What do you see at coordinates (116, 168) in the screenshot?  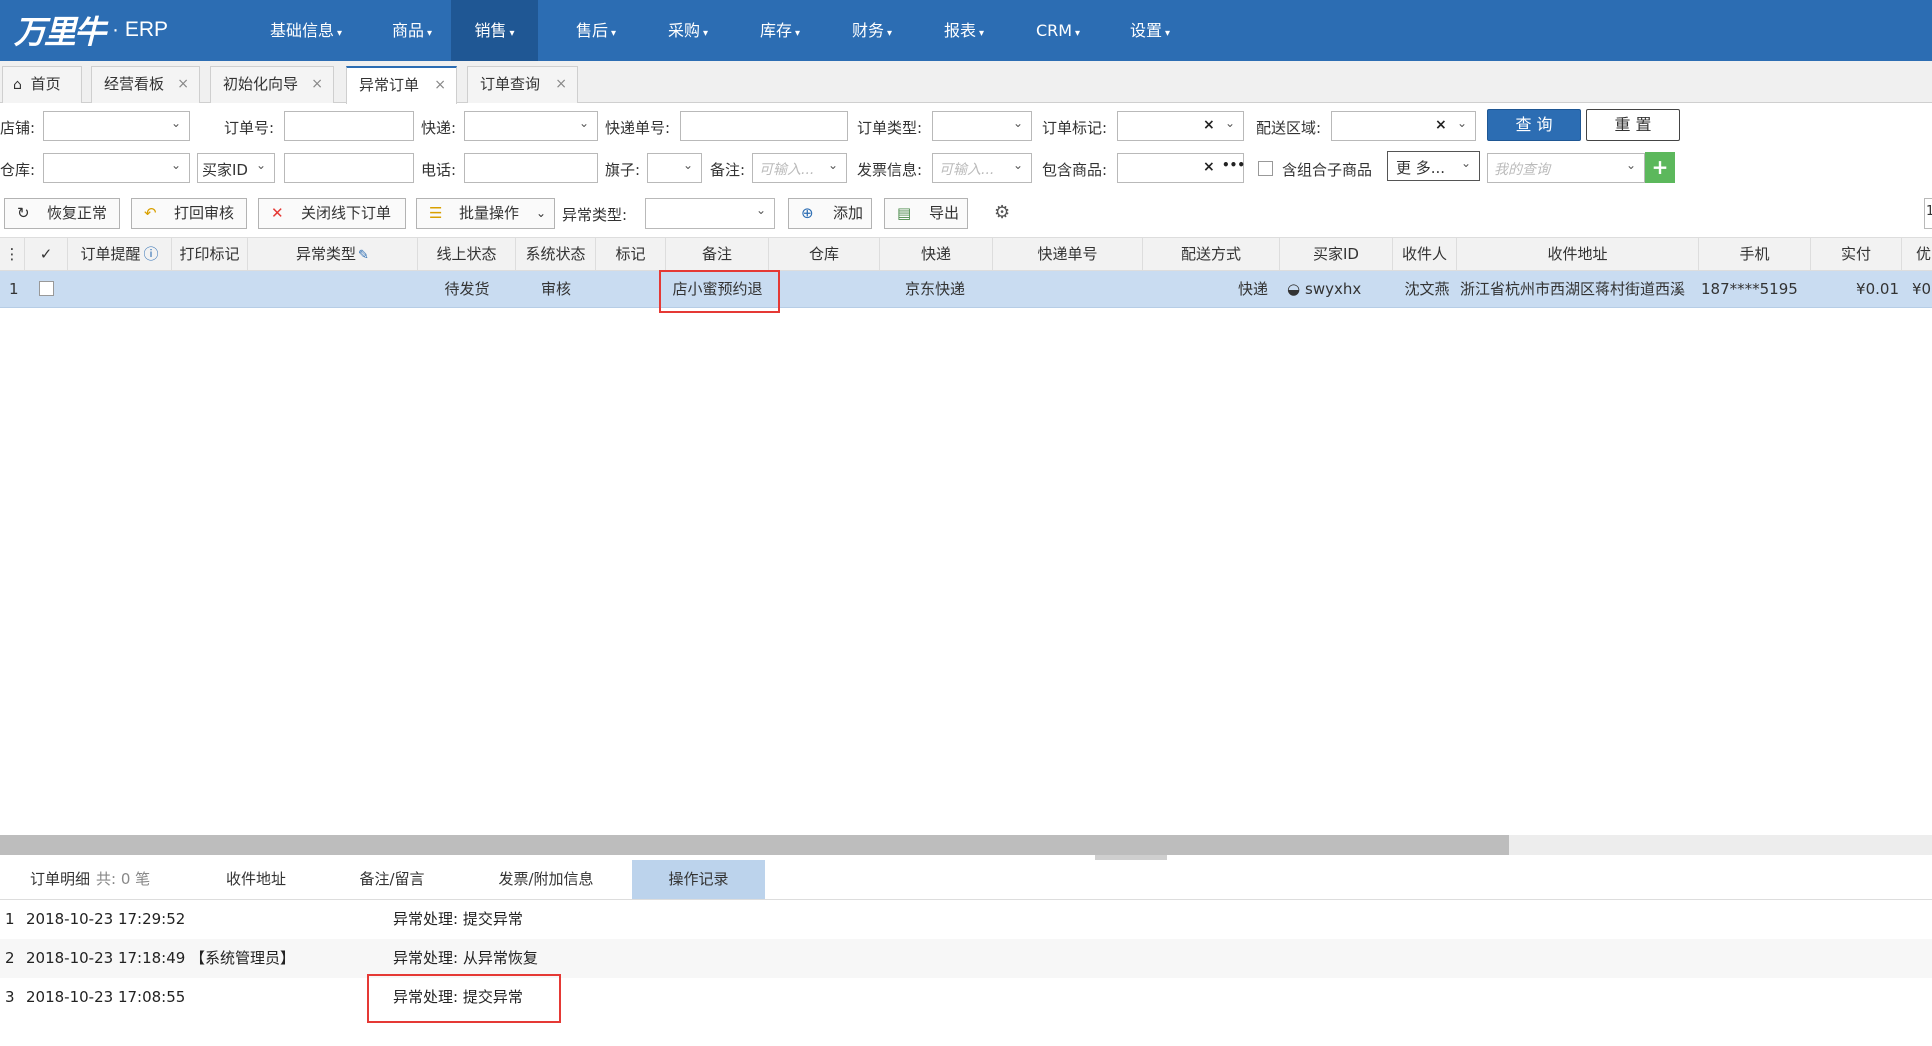 I see `warehouse-select: ⌄` at bounding box center [116, 168].